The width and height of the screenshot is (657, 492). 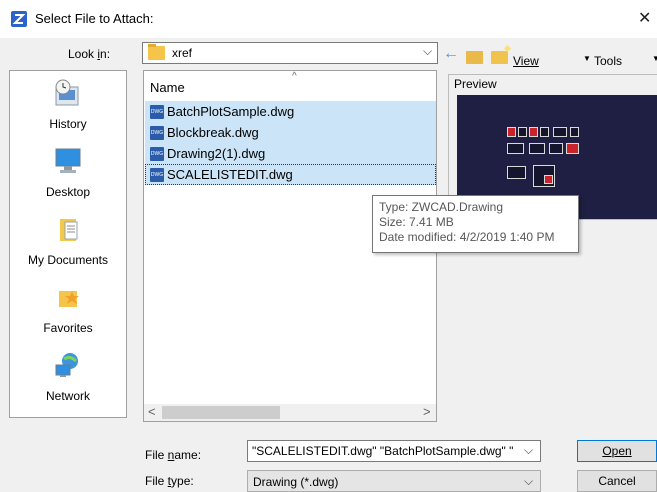 What do you see at coordinates (94, 18) in the screenshot?
I see `window-title: Select File to Attach:` at bounding box center [94, 18].